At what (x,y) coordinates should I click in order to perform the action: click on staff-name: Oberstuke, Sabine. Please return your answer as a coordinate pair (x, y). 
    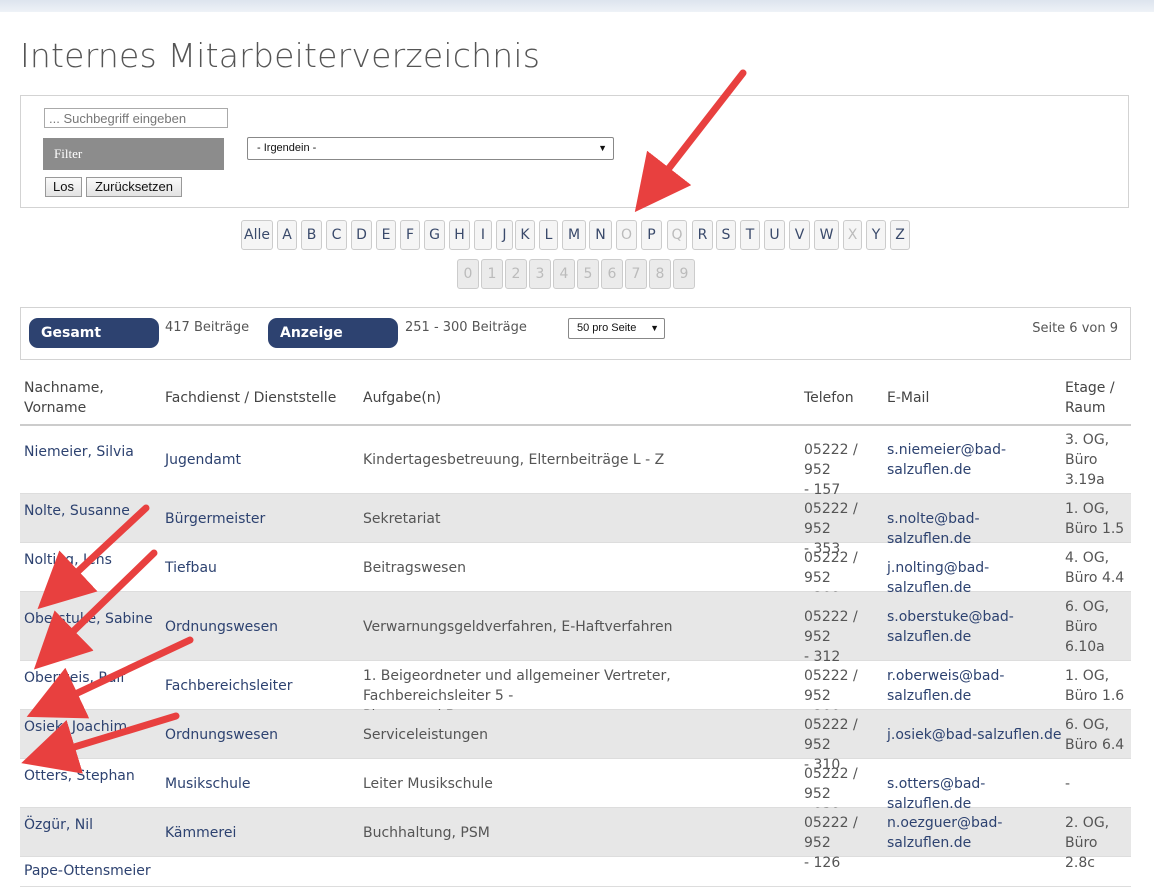
    Looking at the image, I should click on (88, 619).